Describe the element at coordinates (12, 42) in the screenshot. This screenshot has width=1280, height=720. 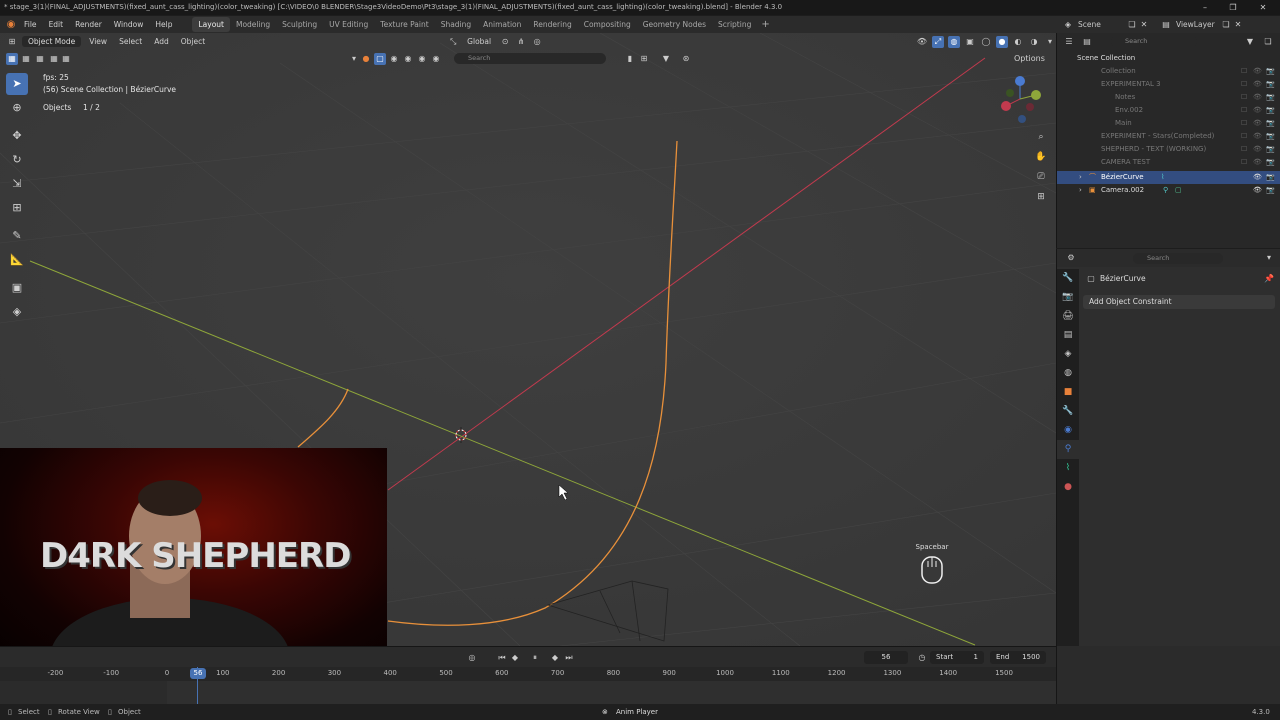
I see `editor-type-icon: ⊞` at that location.